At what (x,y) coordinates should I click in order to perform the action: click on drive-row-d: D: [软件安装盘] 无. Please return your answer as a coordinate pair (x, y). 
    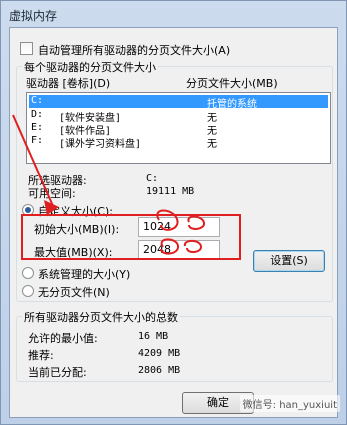
    Looking at the image, I should click on (178, 116).